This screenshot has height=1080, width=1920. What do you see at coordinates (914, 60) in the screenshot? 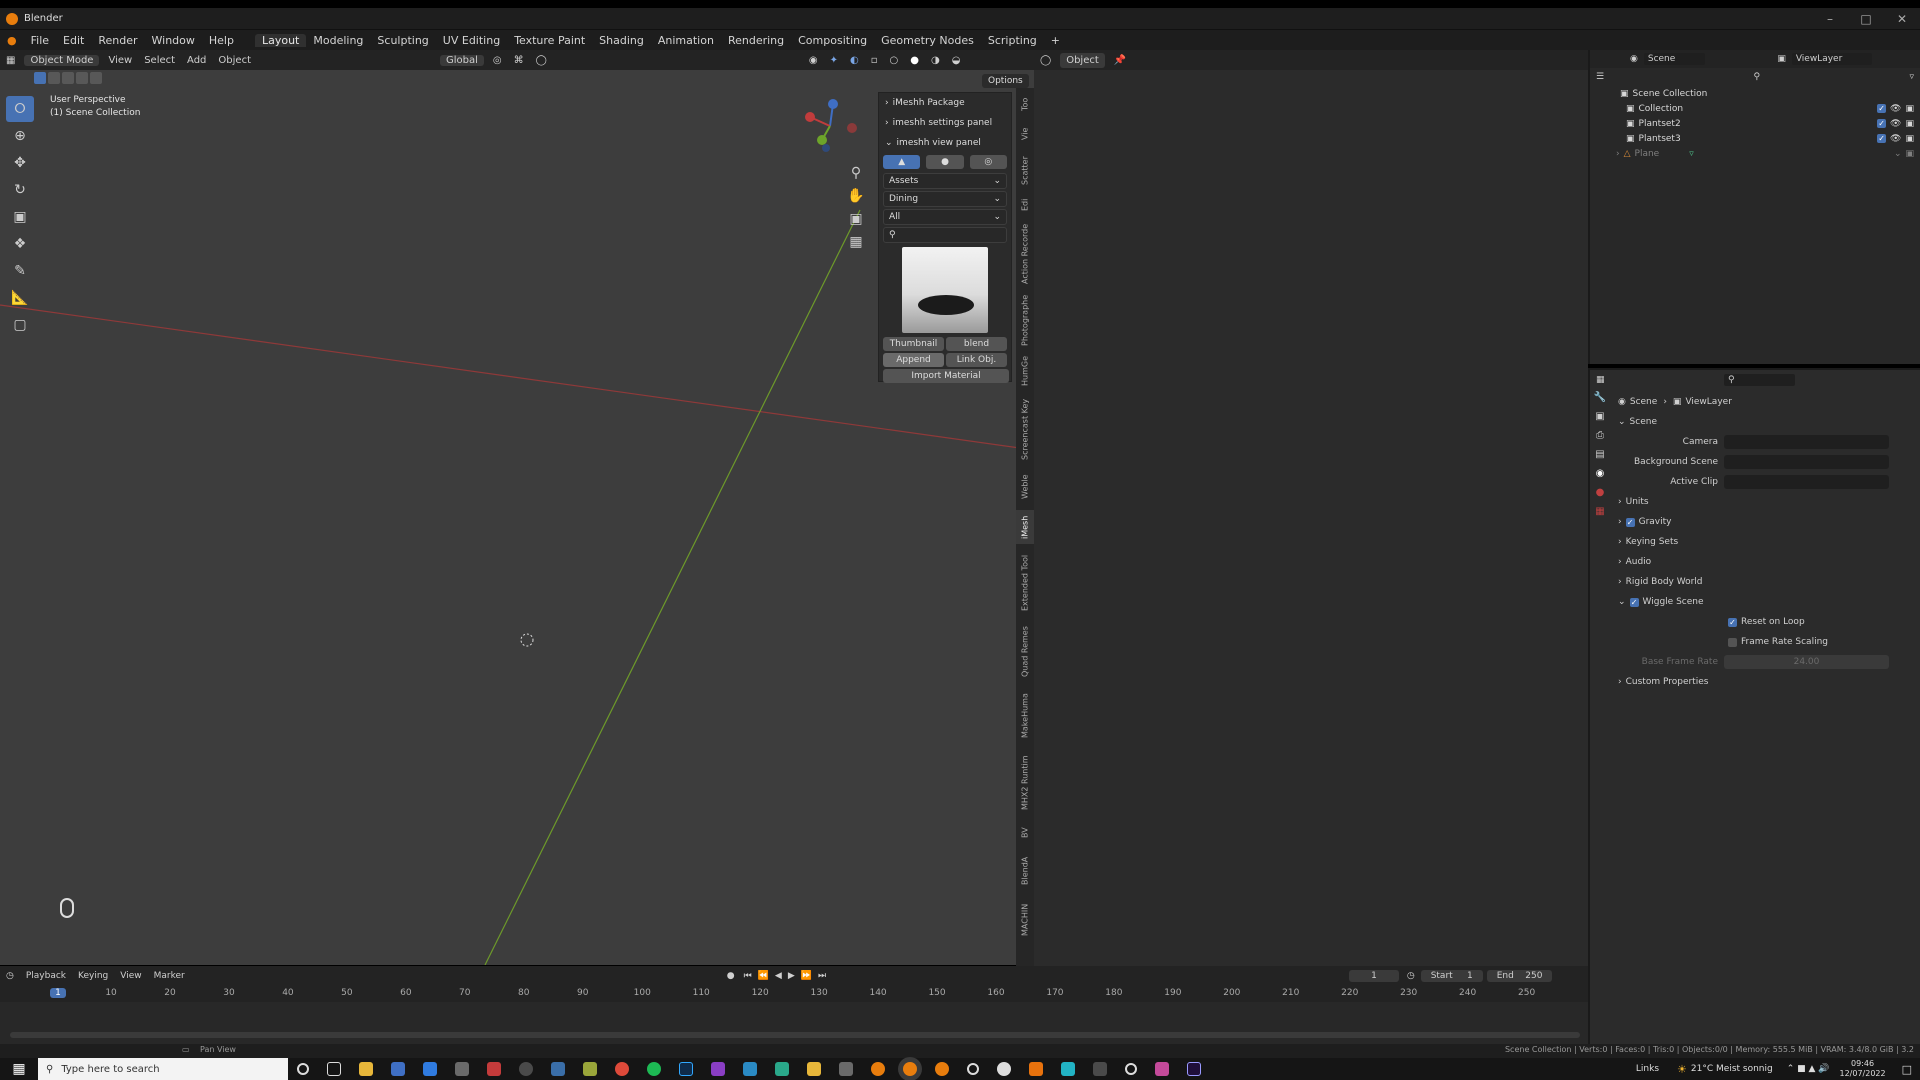
I see `shading-solid-icon: ●` at bounding box center [914, 60].